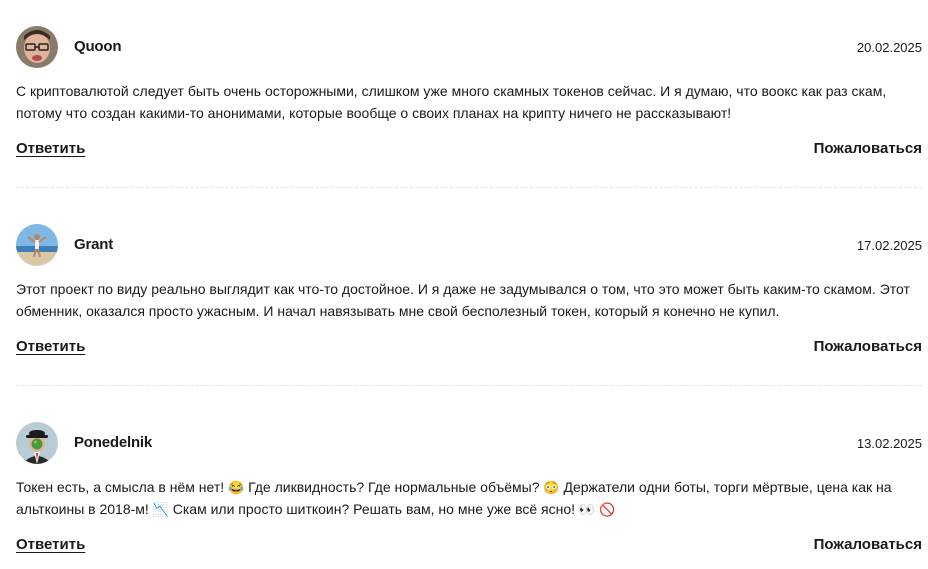 This screenshot has height=569, width=928. I want to click on chart-decreasing-emoji-icon: 📉, so click(160, 509).